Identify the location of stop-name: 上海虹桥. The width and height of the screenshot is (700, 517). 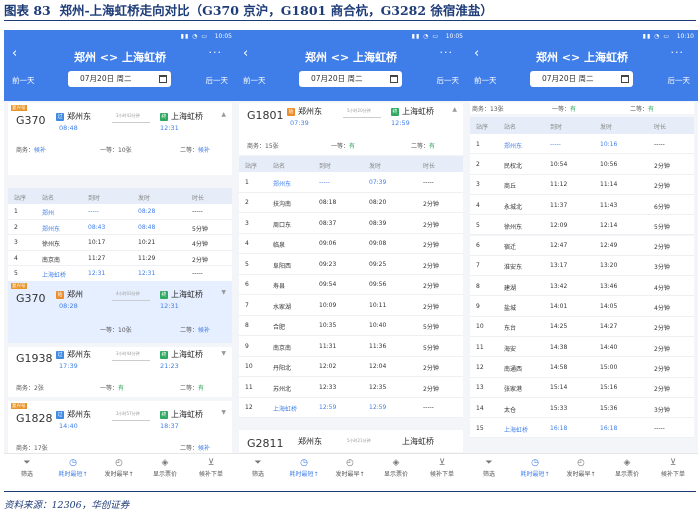
(54, 276).